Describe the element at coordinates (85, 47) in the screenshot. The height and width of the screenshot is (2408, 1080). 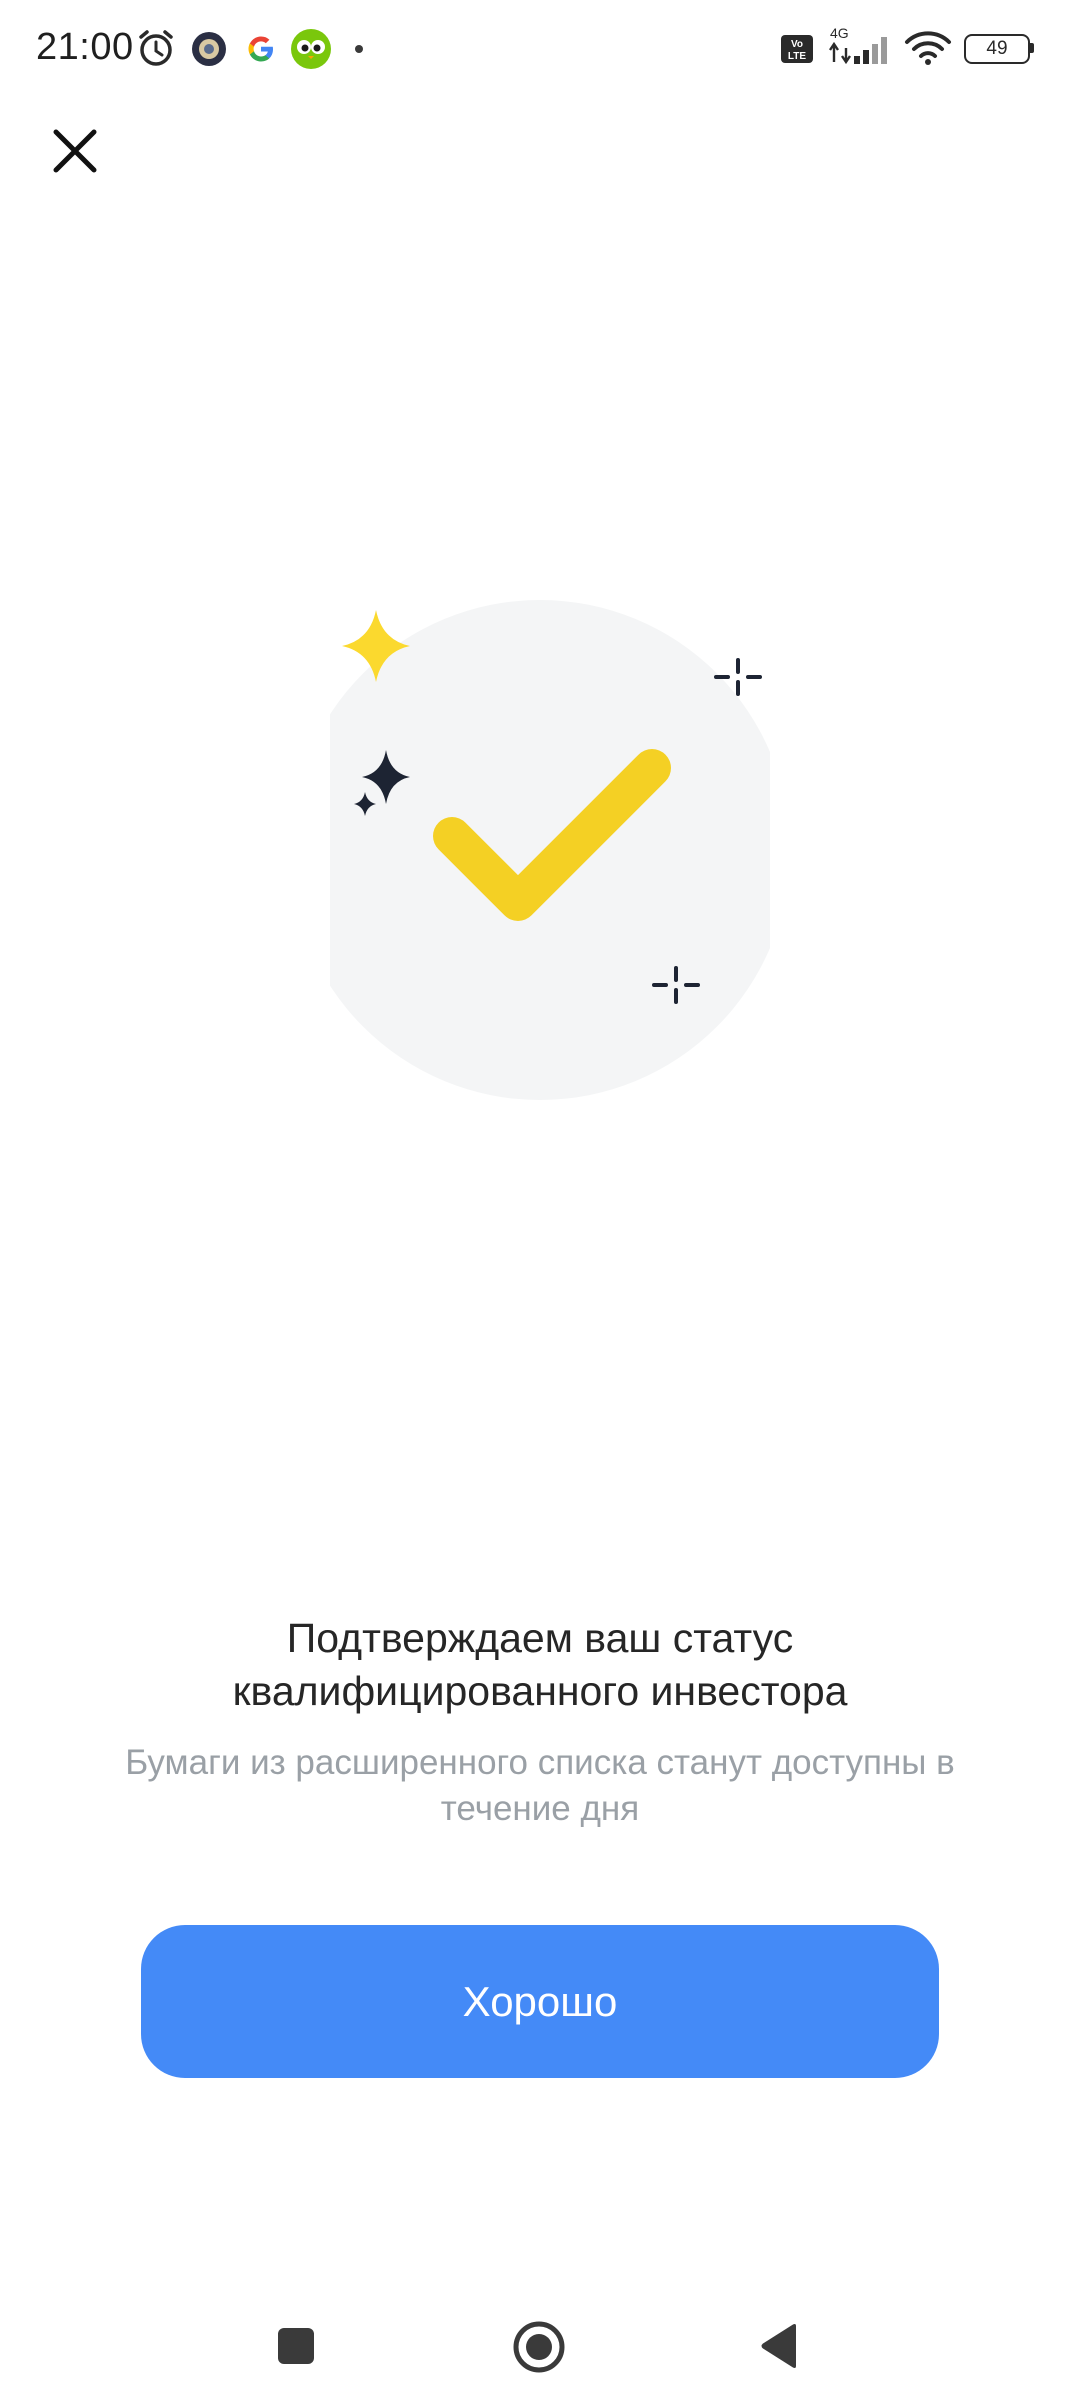
I see `status-time: 21:00` at that location.